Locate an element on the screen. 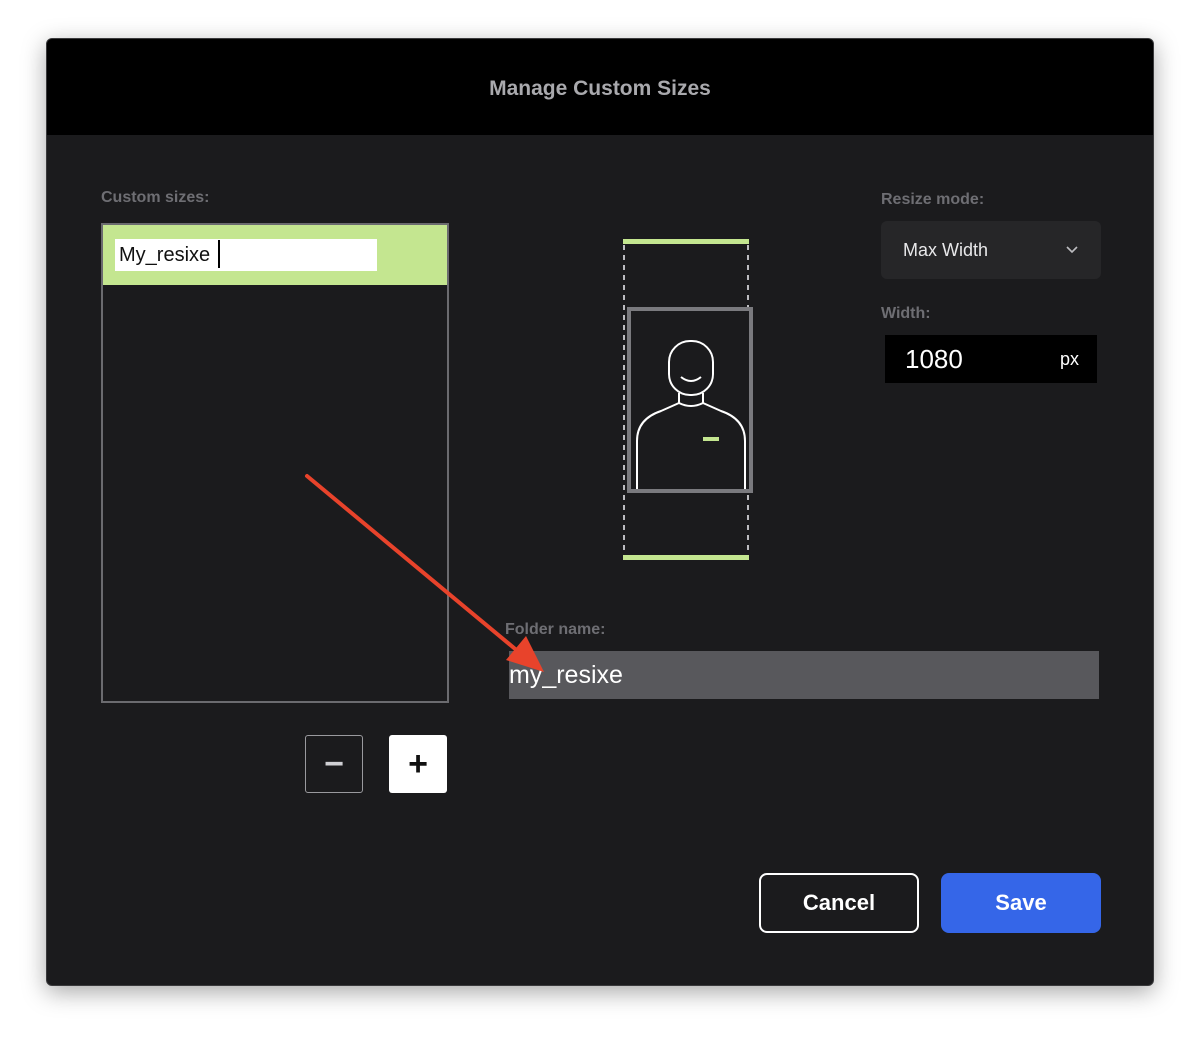 This screenshot has height=1040, width=1200. width-value: 1080 is located at coordinates (934, 358).